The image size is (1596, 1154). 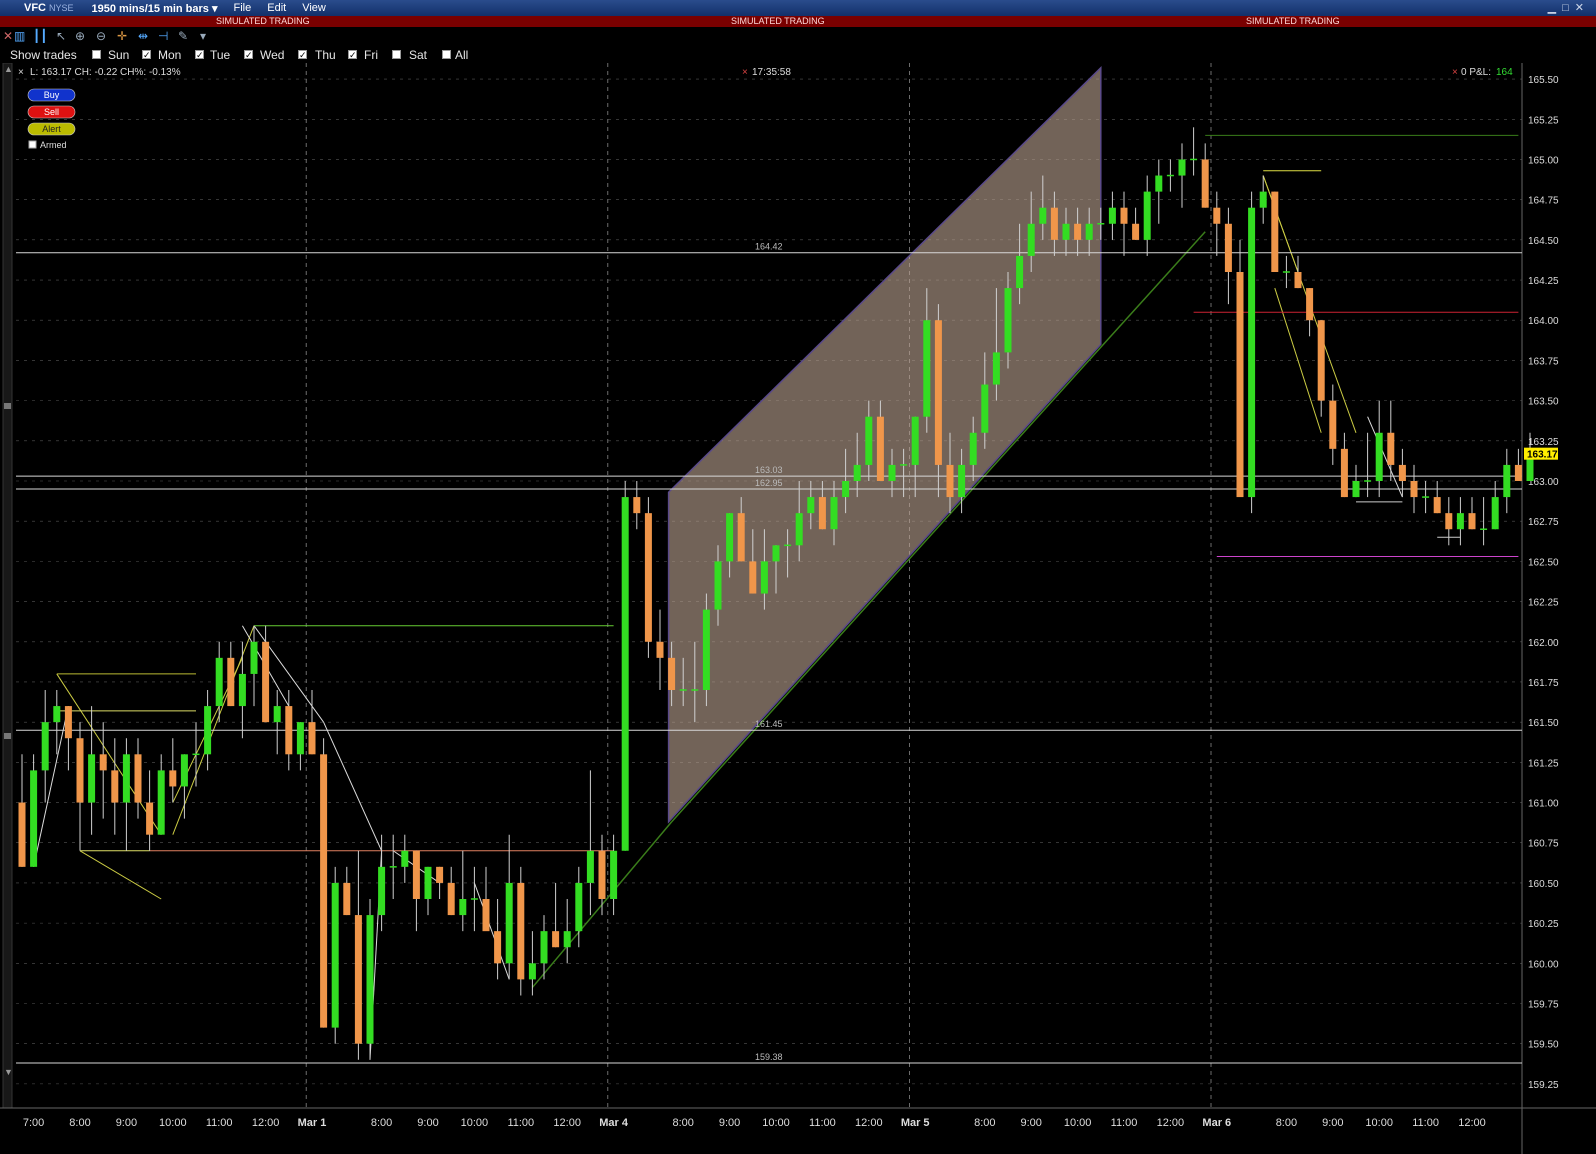 What do you see at coordinates (1568, 8) in the screenshot?
I see `maximize-icon: □` at bounding box center [1568, 8].